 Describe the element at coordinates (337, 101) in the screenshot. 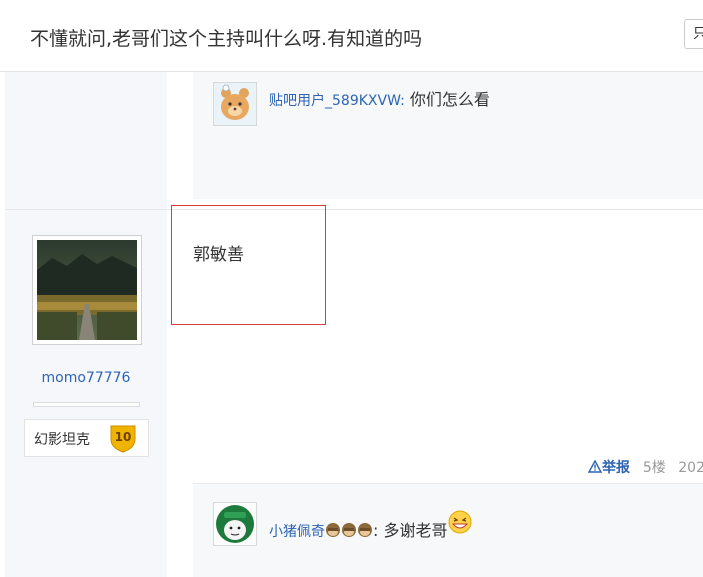

I see `comment-username: 贴吧用户_589KXVW:` at that location.